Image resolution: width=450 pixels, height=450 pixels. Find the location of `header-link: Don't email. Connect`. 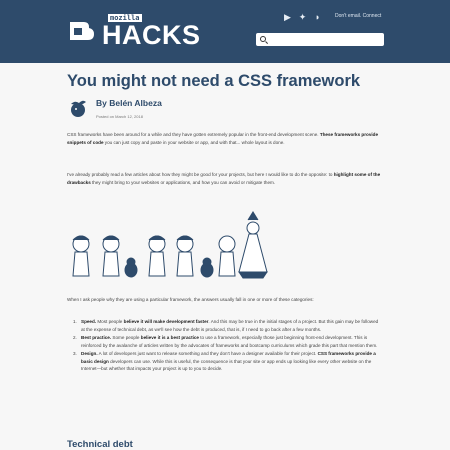

header-link: Don't email. Connect is located at coordinates (358, 16).